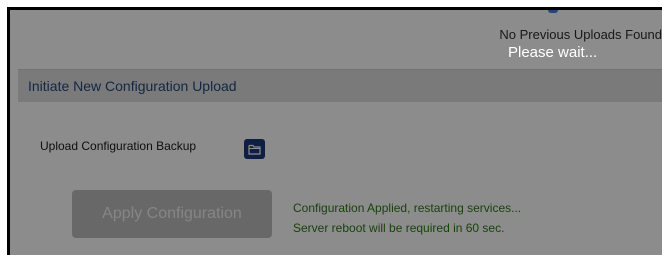 This screenshot has width=662, height=255. What do you see at coordinates (580, 34) in the screenshot?
I see `no-previous-uploads-text: No Previous Uploads Found` at bounding box center [580, 34].